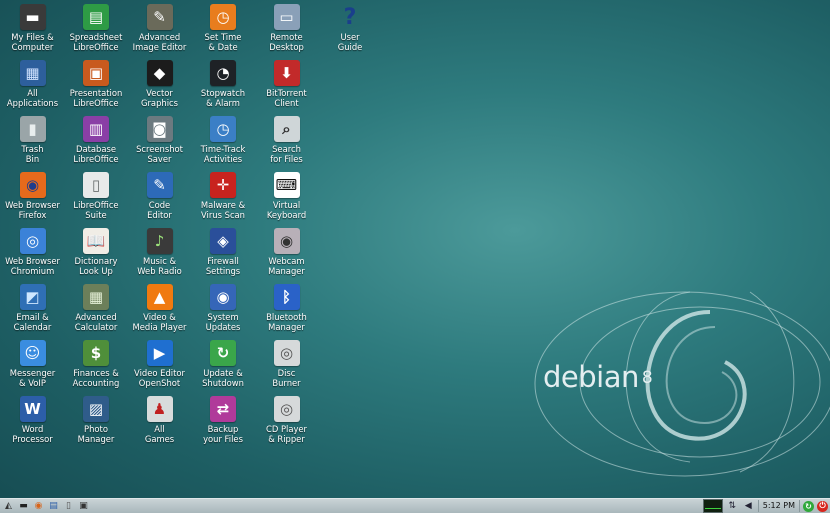  What do you see at coordinates (732, 506) in the screenshot?
I see `network-icon: ⇅` at bounding box center [732, 506].